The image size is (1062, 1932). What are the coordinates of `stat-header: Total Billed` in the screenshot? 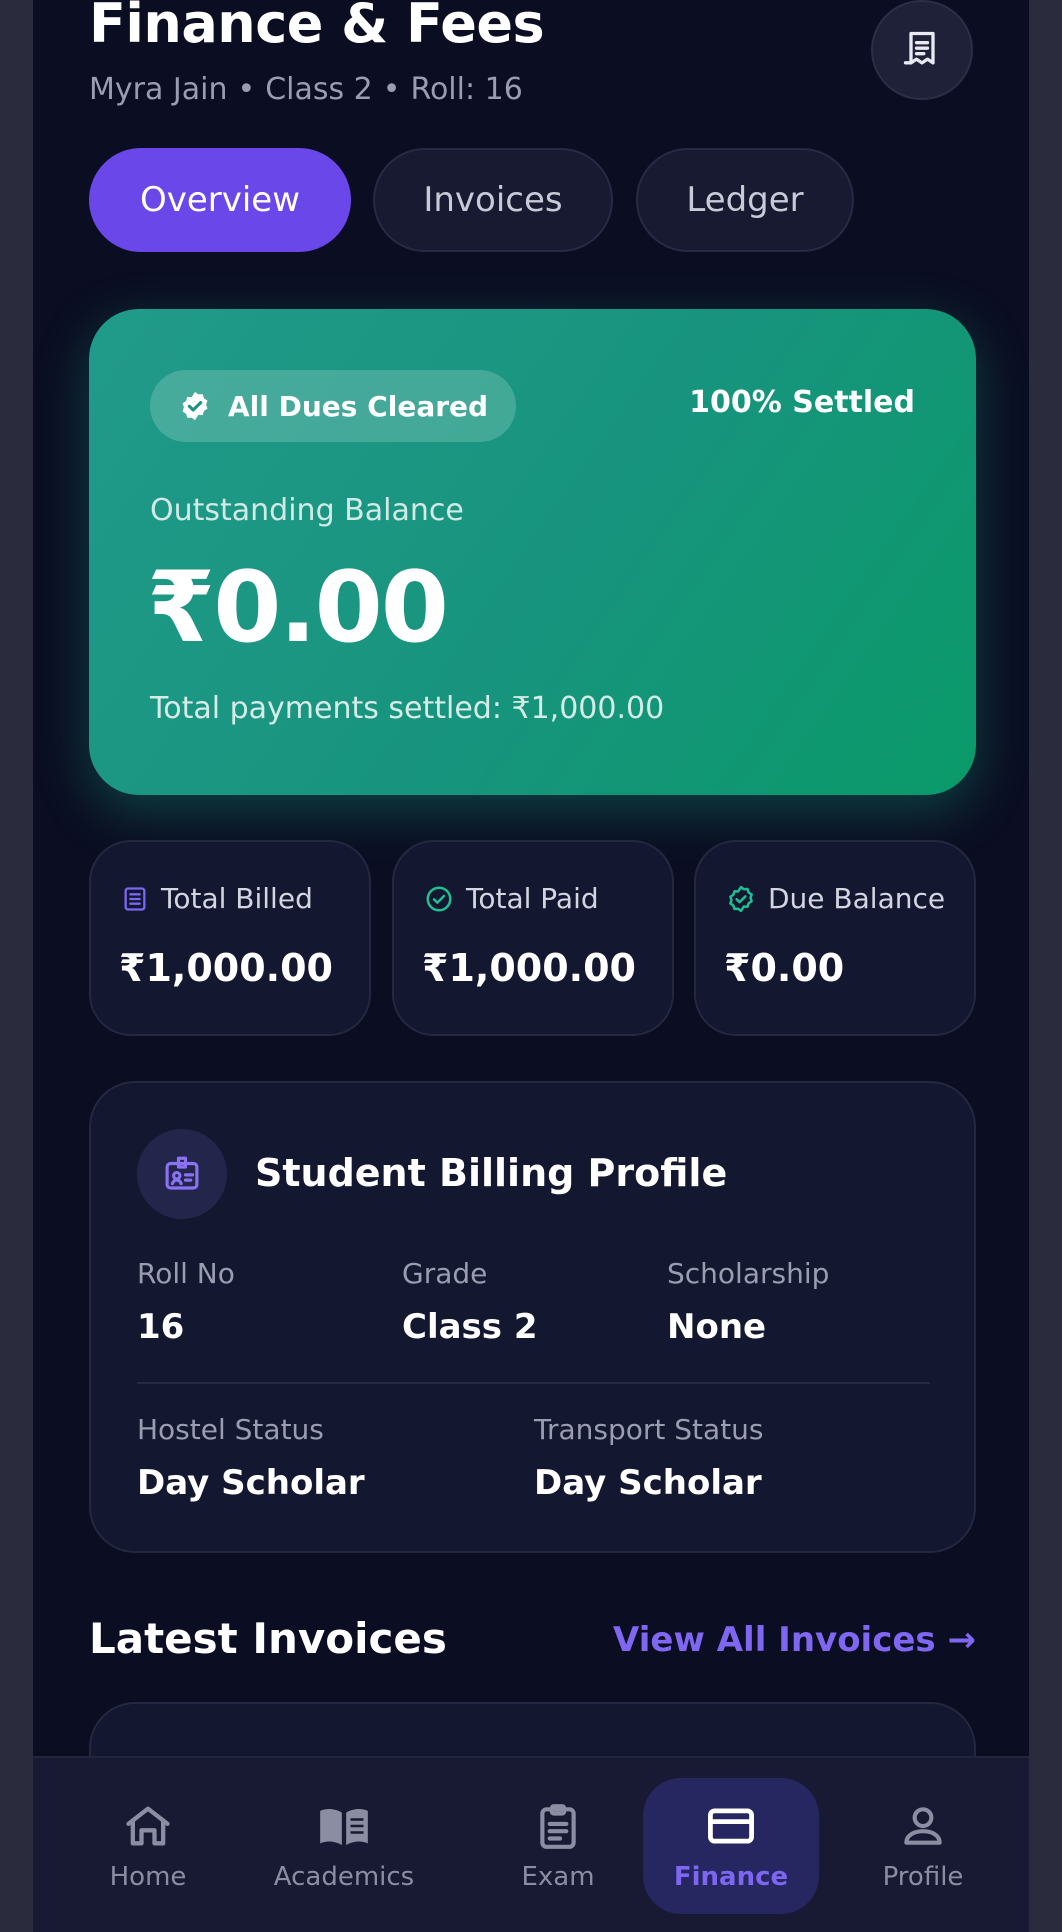 It's located at (217, 898).